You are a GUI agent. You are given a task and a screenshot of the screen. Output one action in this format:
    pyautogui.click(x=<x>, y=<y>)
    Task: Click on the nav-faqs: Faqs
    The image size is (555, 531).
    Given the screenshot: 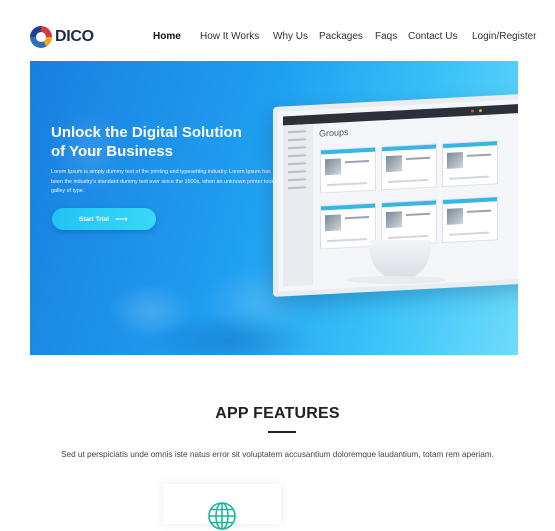 What is the action you would take?
    pyautogui.click(x=386, y=36)
    